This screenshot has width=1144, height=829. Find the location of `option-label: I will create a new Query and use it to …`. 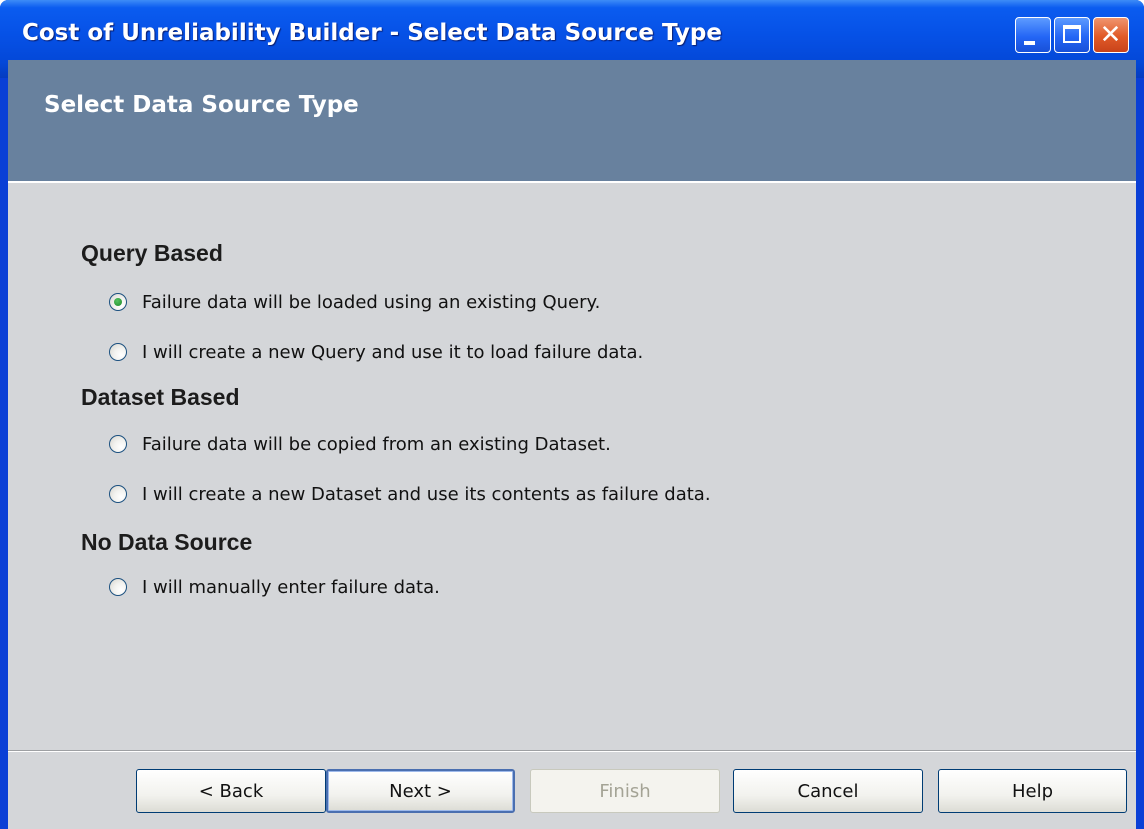

option-label: I will create a new Query and use it to … is located at coordinates (393, 352).